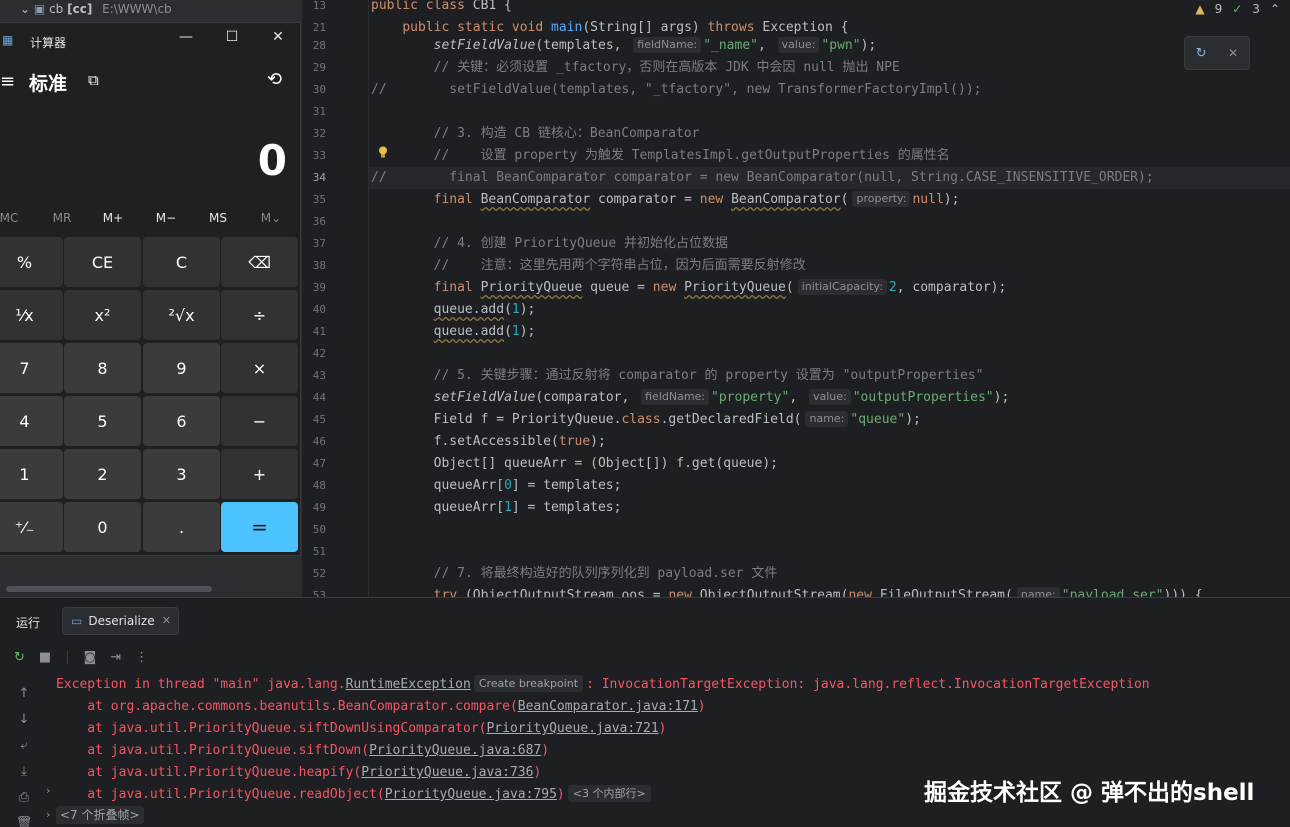  What do you see at coordinates (274, 79) in the screenshot?
I see `history-icon: ⟲` at bounding box center [274, 79].